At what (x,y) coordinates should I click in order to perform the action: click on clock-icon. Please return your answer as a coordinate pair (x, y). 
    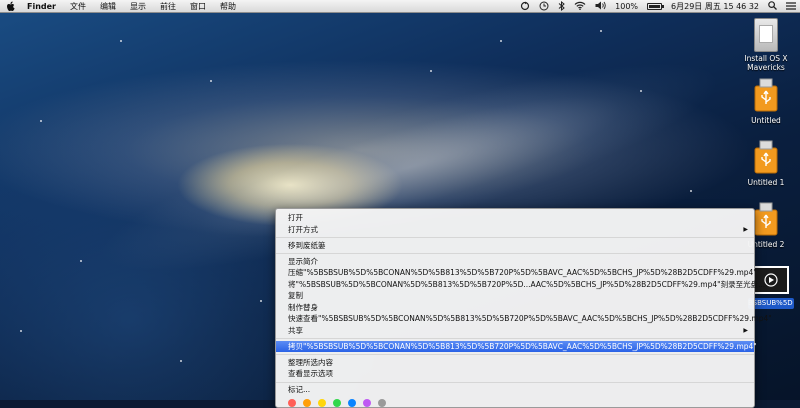
    Looking at the image, I should click on (544, 7).